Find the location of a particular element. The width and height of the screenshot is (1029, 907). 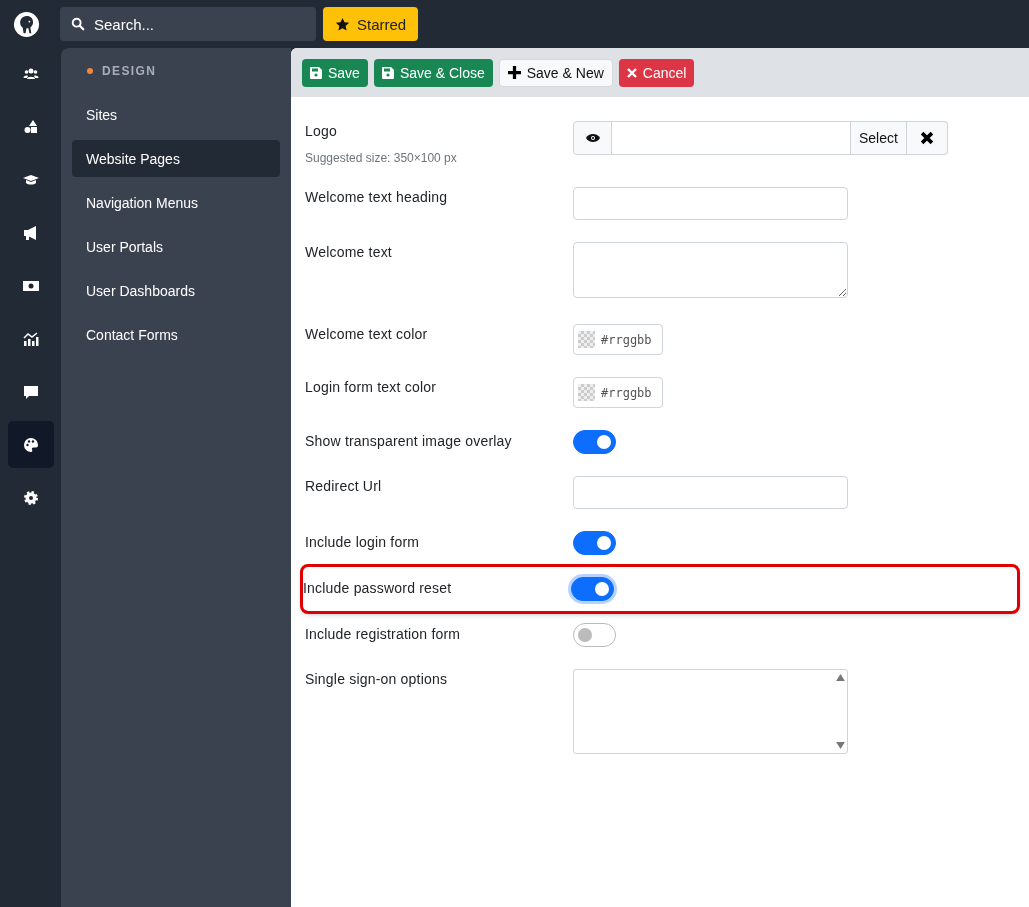

cancel-button: Cancel is located at coordinates (656, 72).